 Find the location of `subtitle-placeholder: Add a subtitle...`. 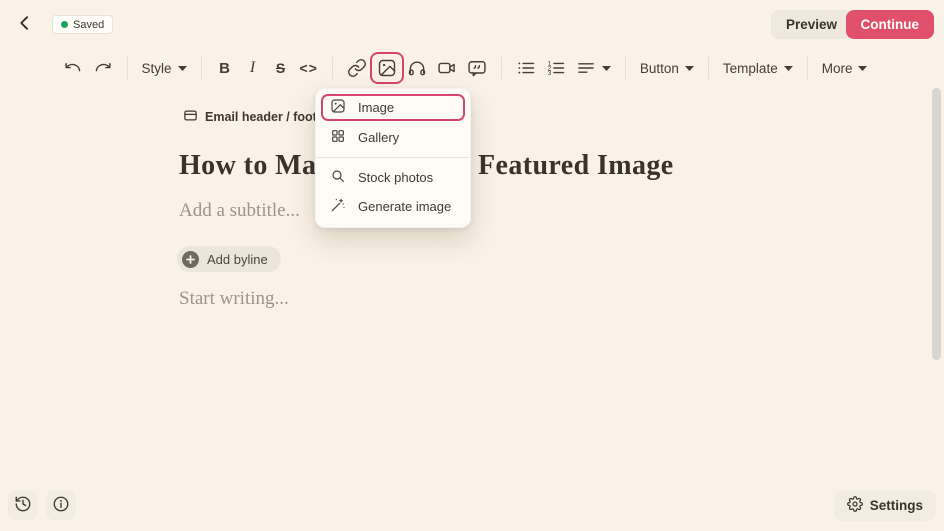

subtitle-placeholder: Add a subtitle... is located at coordinates (239, 211).